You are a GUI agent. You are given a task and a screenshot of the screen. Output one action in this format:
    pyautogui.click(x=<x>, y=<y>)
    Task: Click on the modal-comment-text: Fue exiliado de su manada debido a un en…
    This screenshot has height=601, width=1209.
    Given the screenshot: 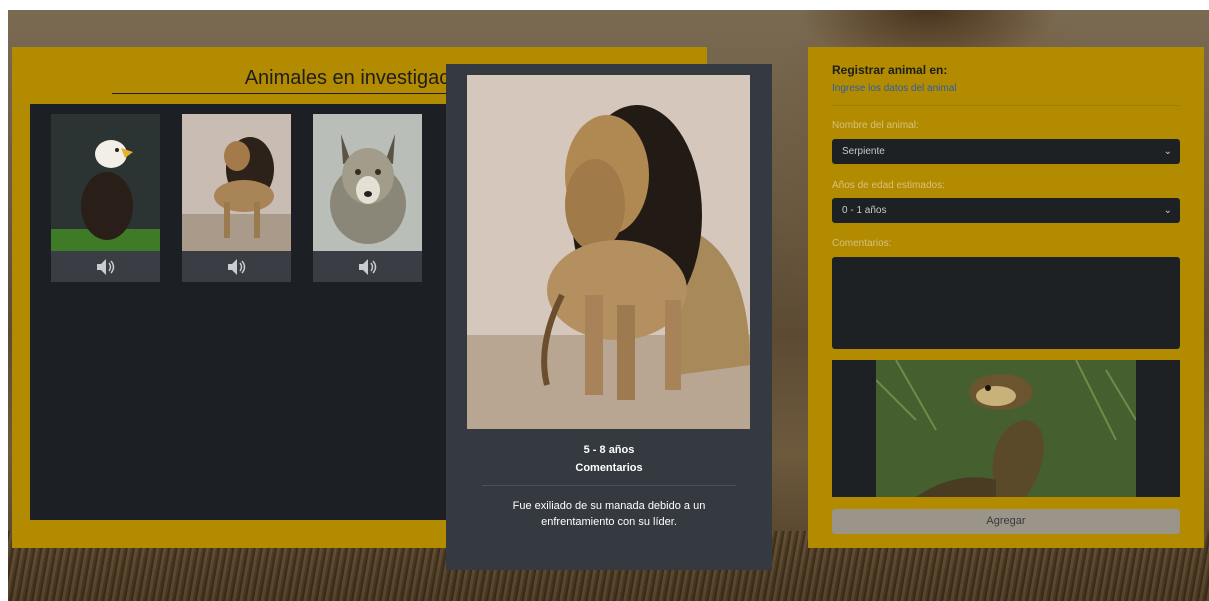 What is the action you would take?
    pyautogui.click(x=609, y=514)
    